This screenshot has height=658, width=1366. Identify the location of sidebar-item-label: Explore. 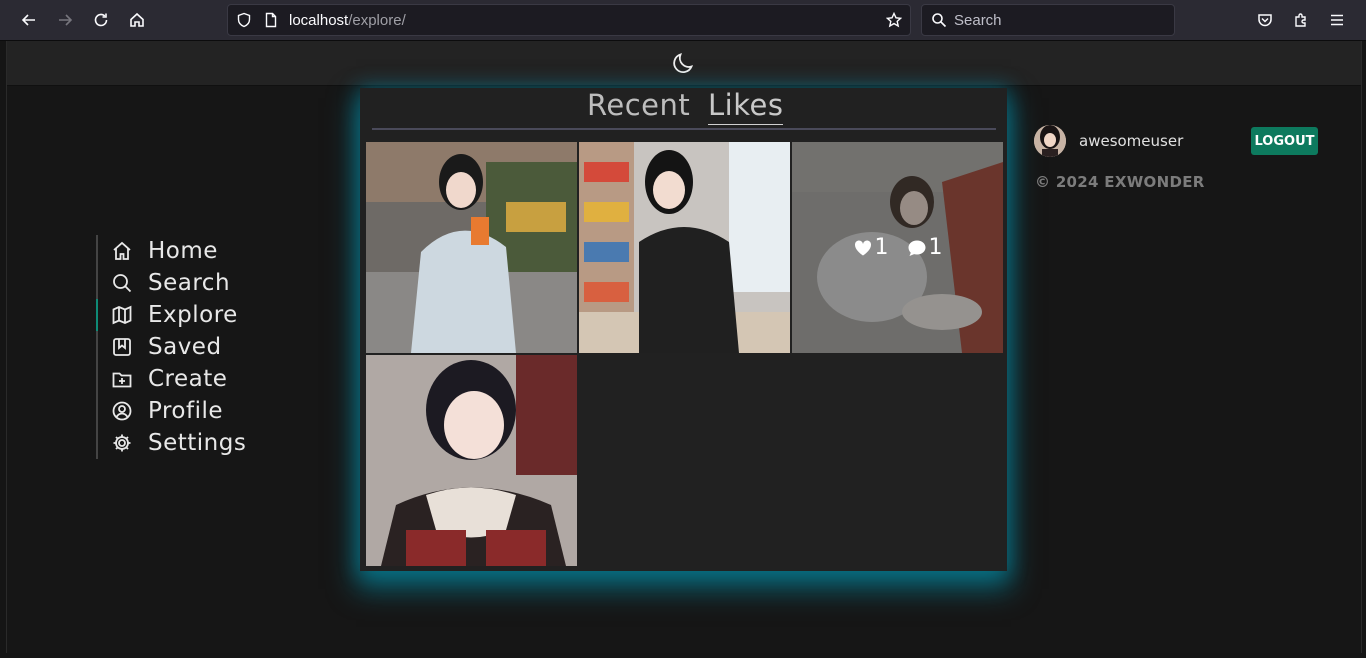
(193, 315).